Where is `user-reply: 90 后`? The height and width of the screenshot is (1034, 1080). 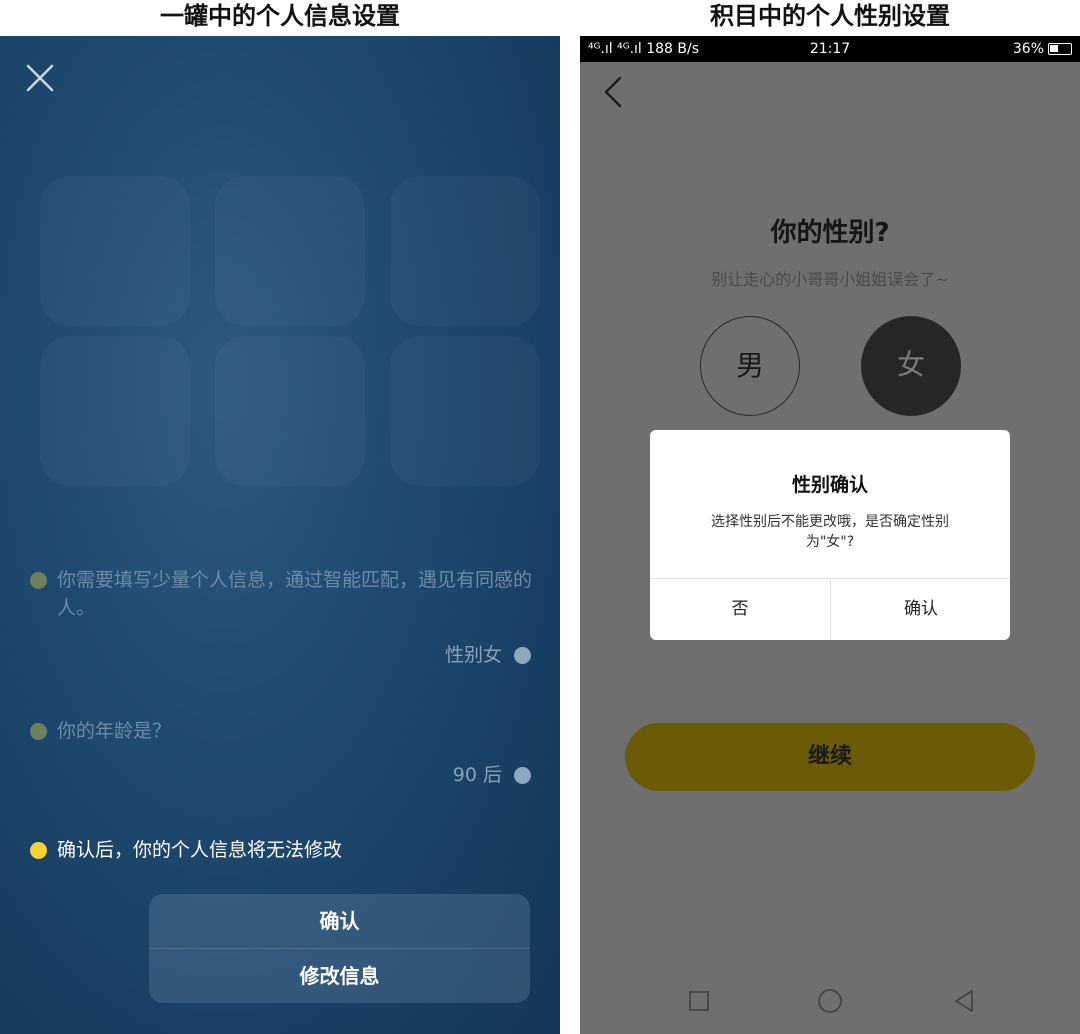
user-reply: 90 后 is located at coordinates (477, 775).